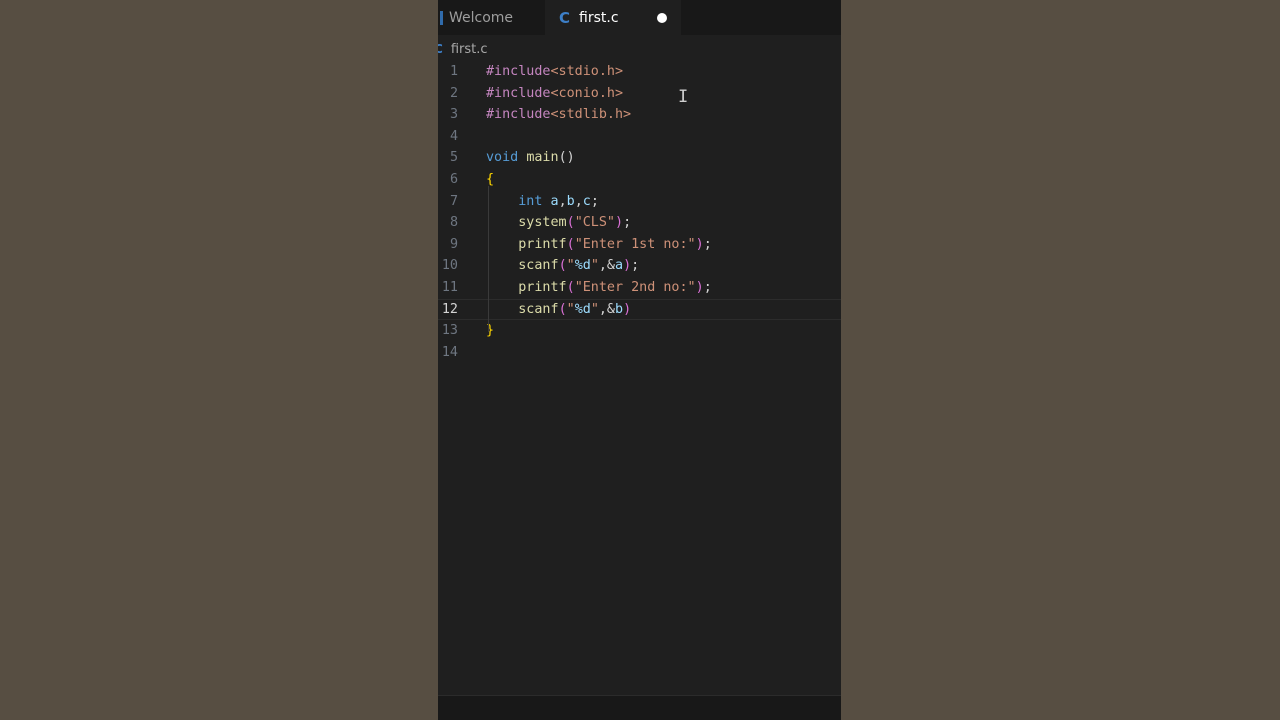  I want to click on welcome-tab-icon, so click(441, 17).